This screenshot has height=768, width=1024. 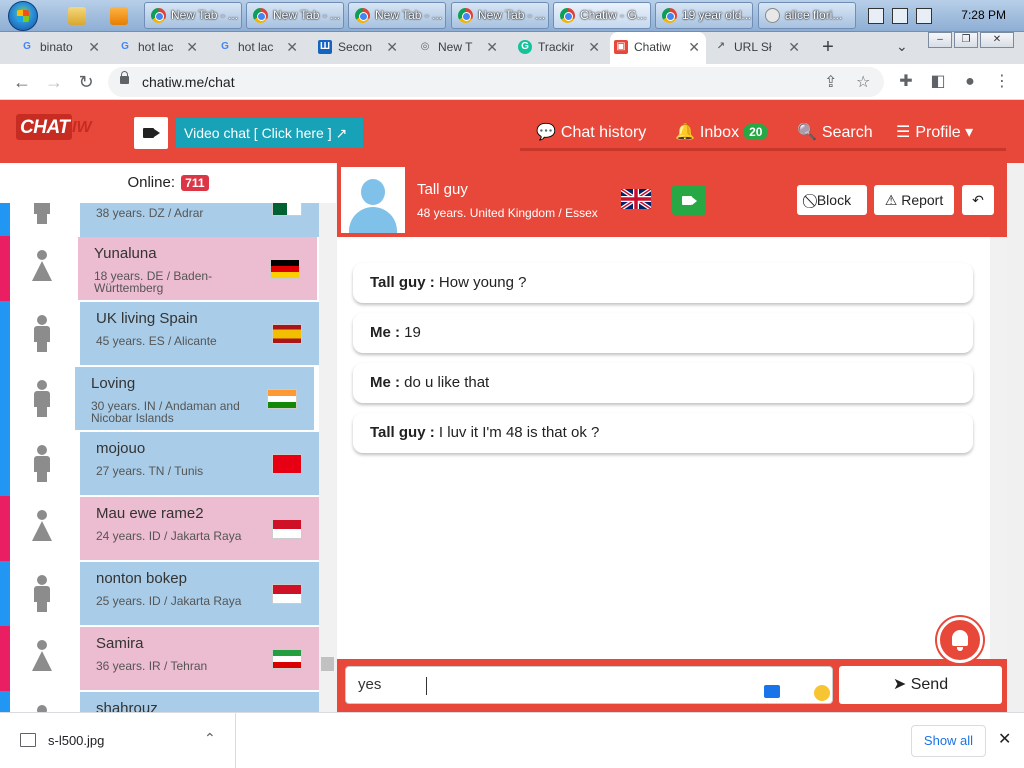 What do you see at coordinates (199, 220) in the screenshot?
I see `user-card: 38 years. DZ / Adrar` at bounding box center [199, 220].